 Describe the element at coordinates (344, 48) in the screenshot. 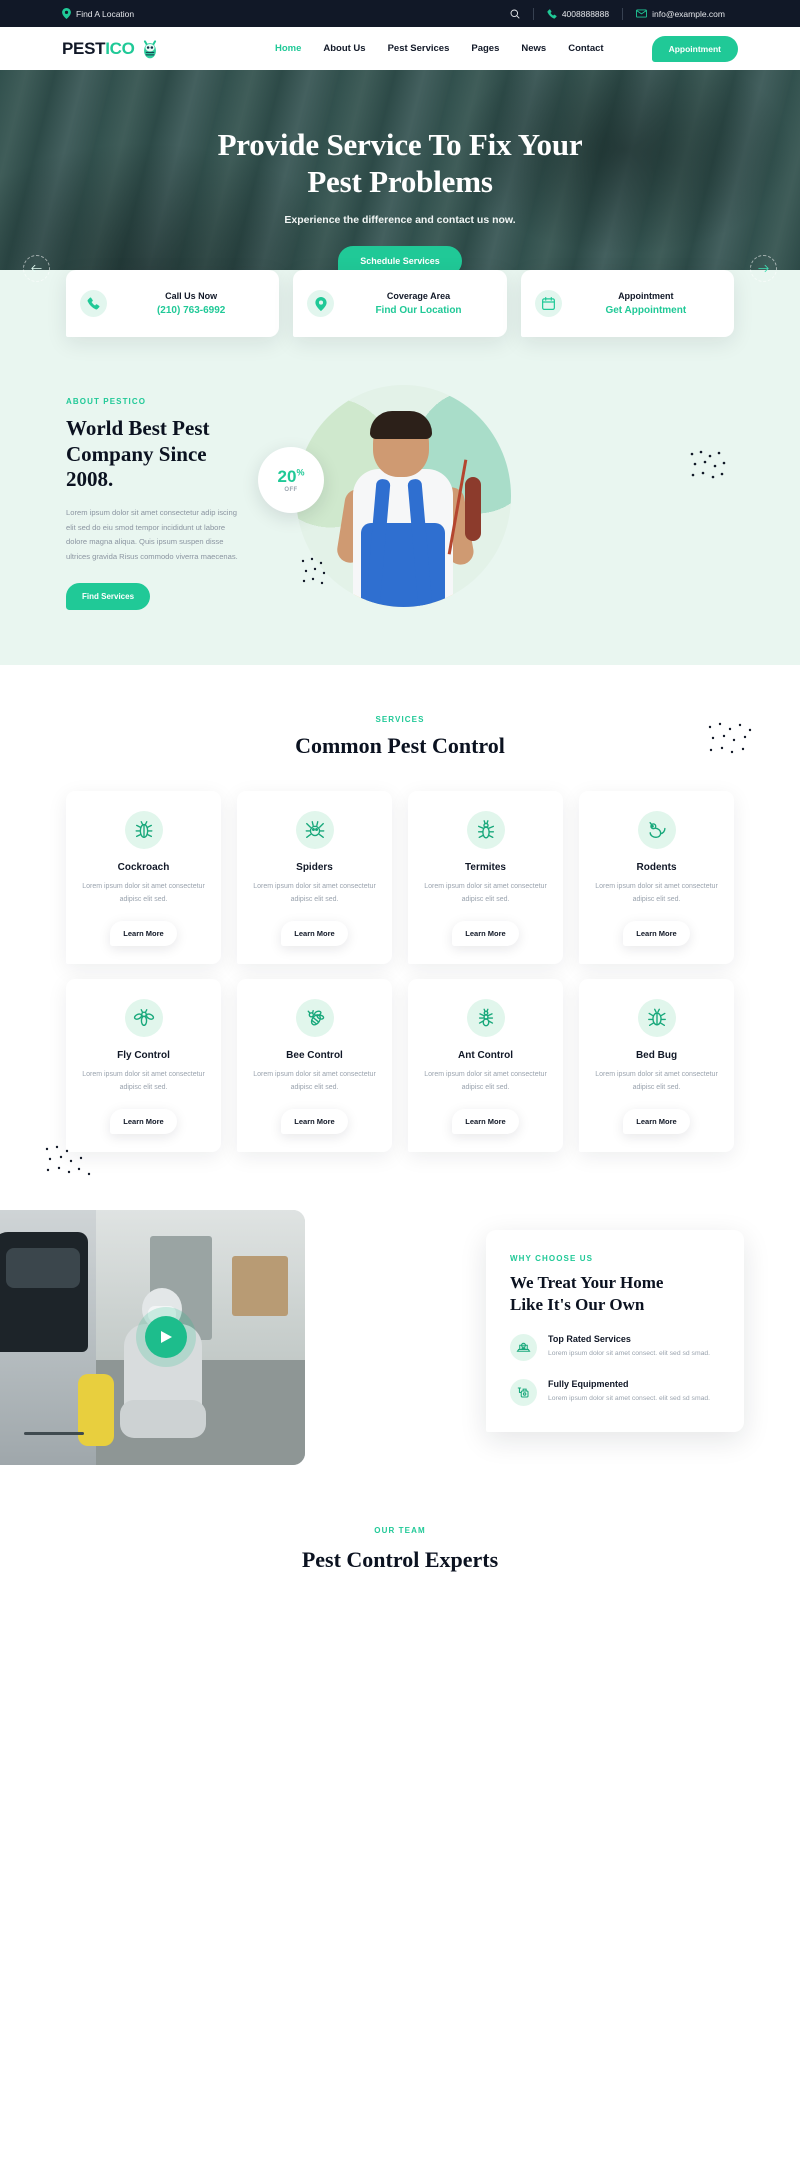

I see `nav-item-about-us: About Us` at that location.